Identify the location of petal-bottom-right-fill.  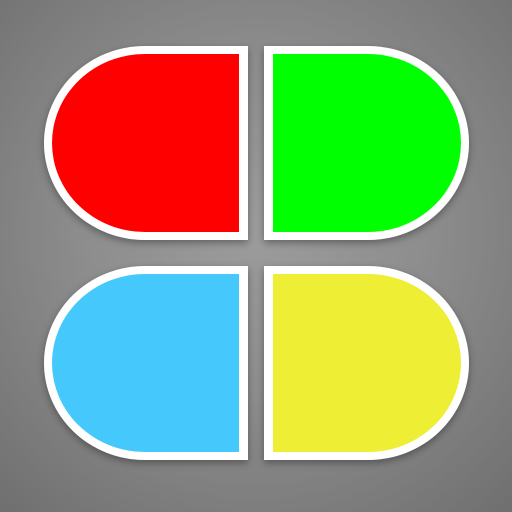
(367, 363).